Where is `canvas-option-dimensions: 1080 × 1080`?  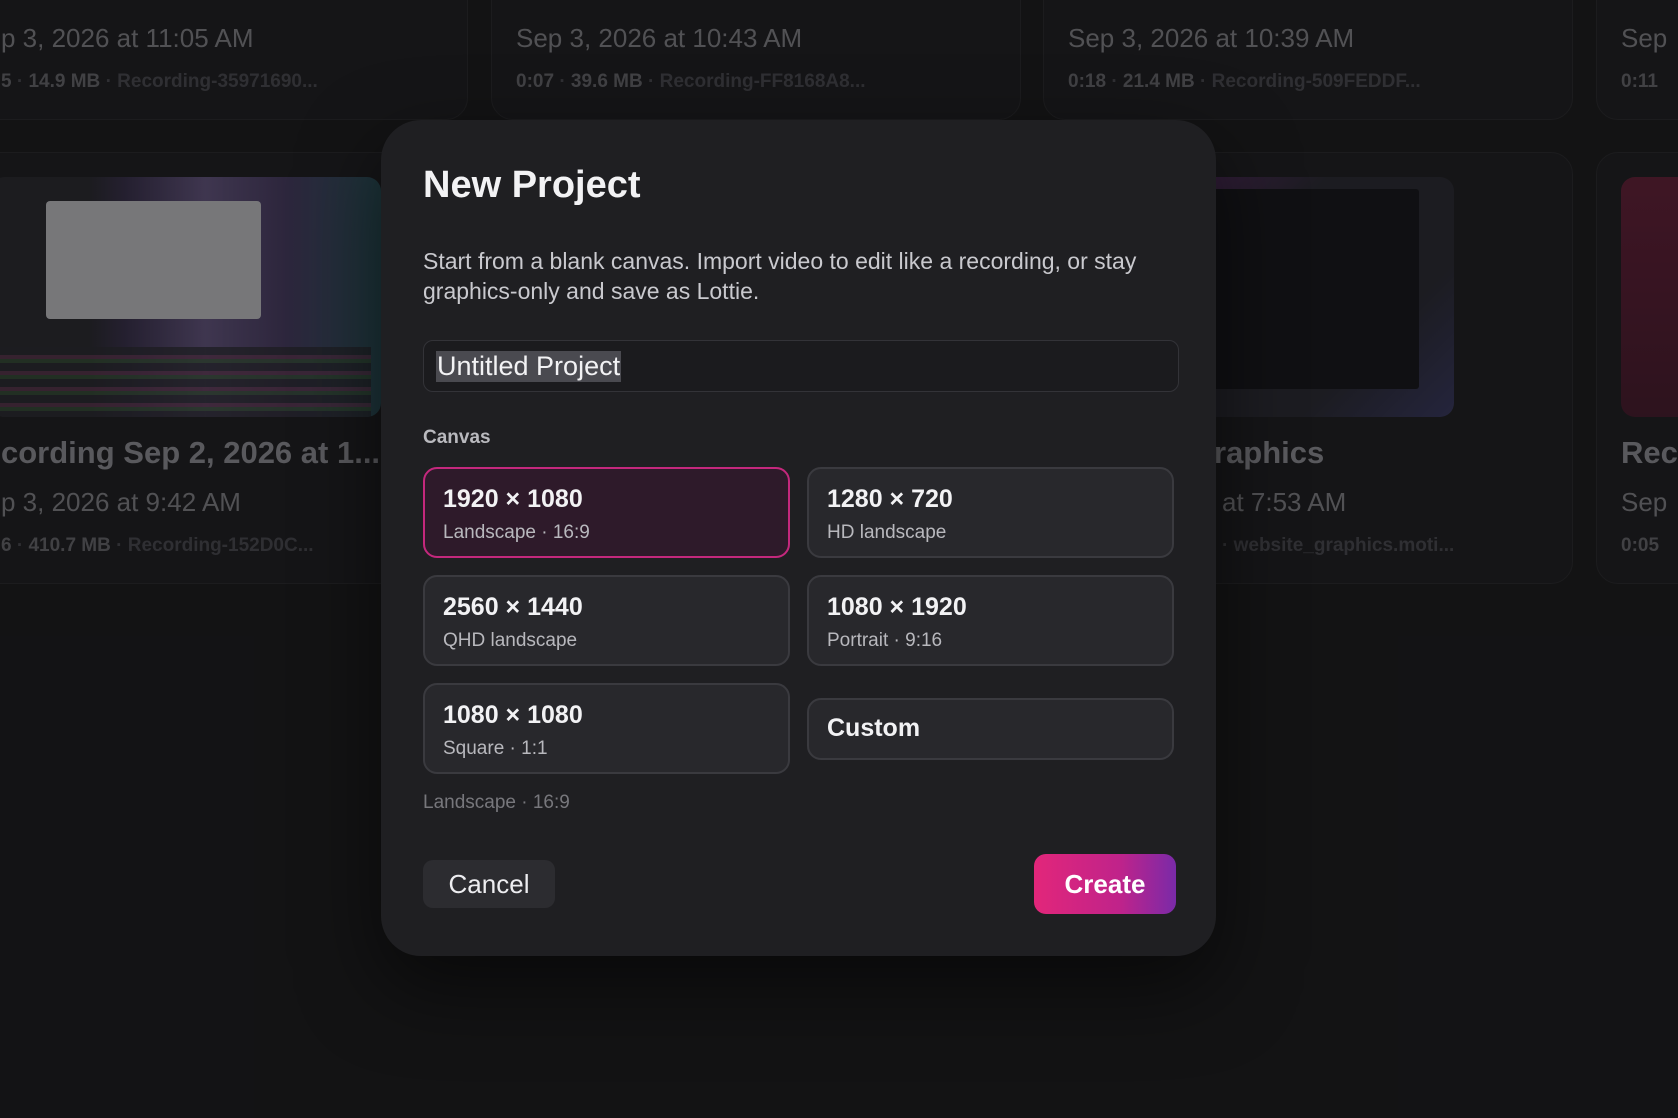
canvas-option-dimensions: 1080 × 1080 is located at coordinates (513, 715).